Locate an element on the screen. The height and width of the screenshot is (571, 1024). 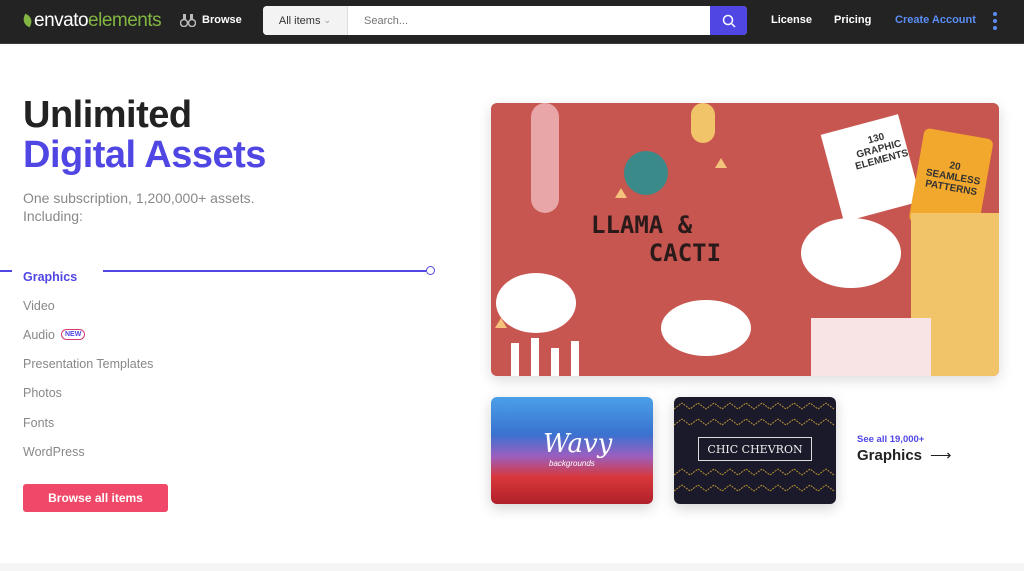
create-account-link: Create Account is located at coordinates (935, 20).